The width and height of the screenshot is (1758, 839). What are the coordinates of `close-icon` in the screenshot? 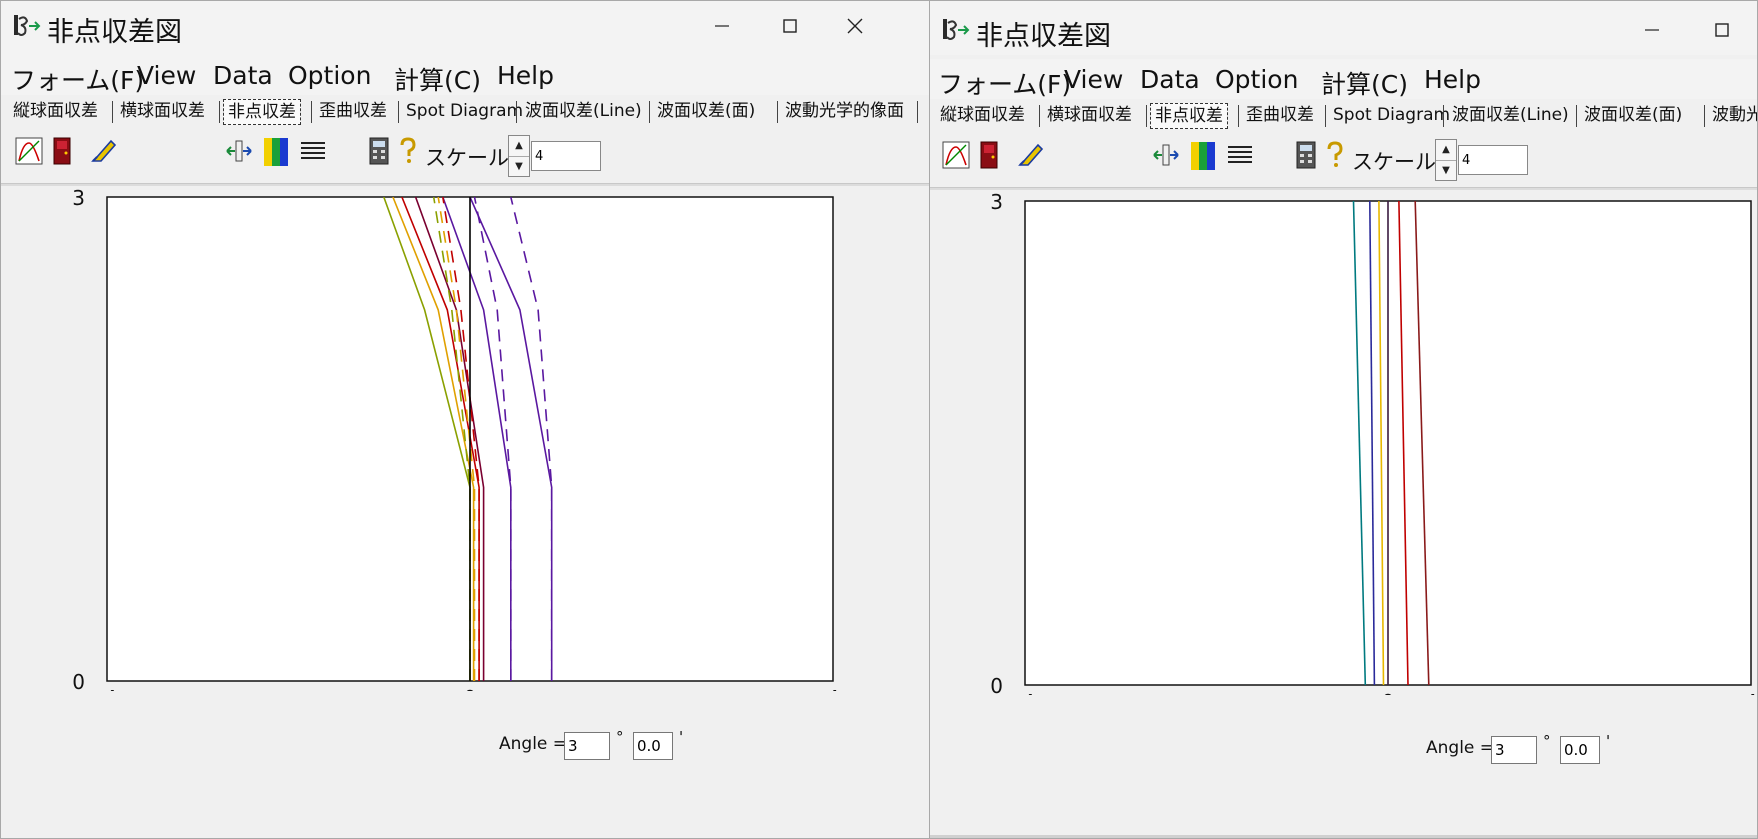 It's located at (855, 26).